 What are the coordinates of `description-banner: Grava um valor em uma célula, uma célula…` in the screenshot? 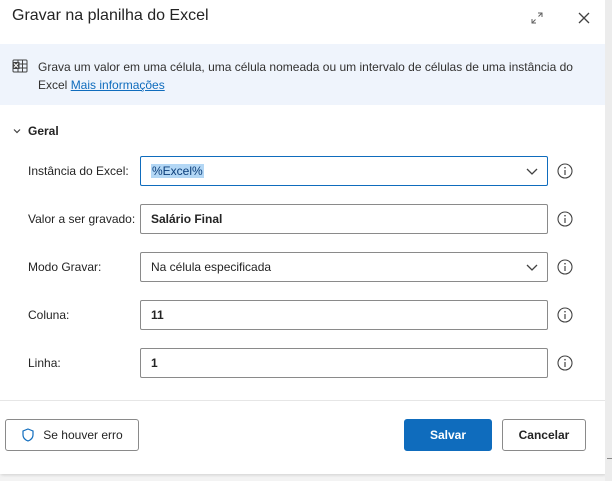 It's located at (302, 74).